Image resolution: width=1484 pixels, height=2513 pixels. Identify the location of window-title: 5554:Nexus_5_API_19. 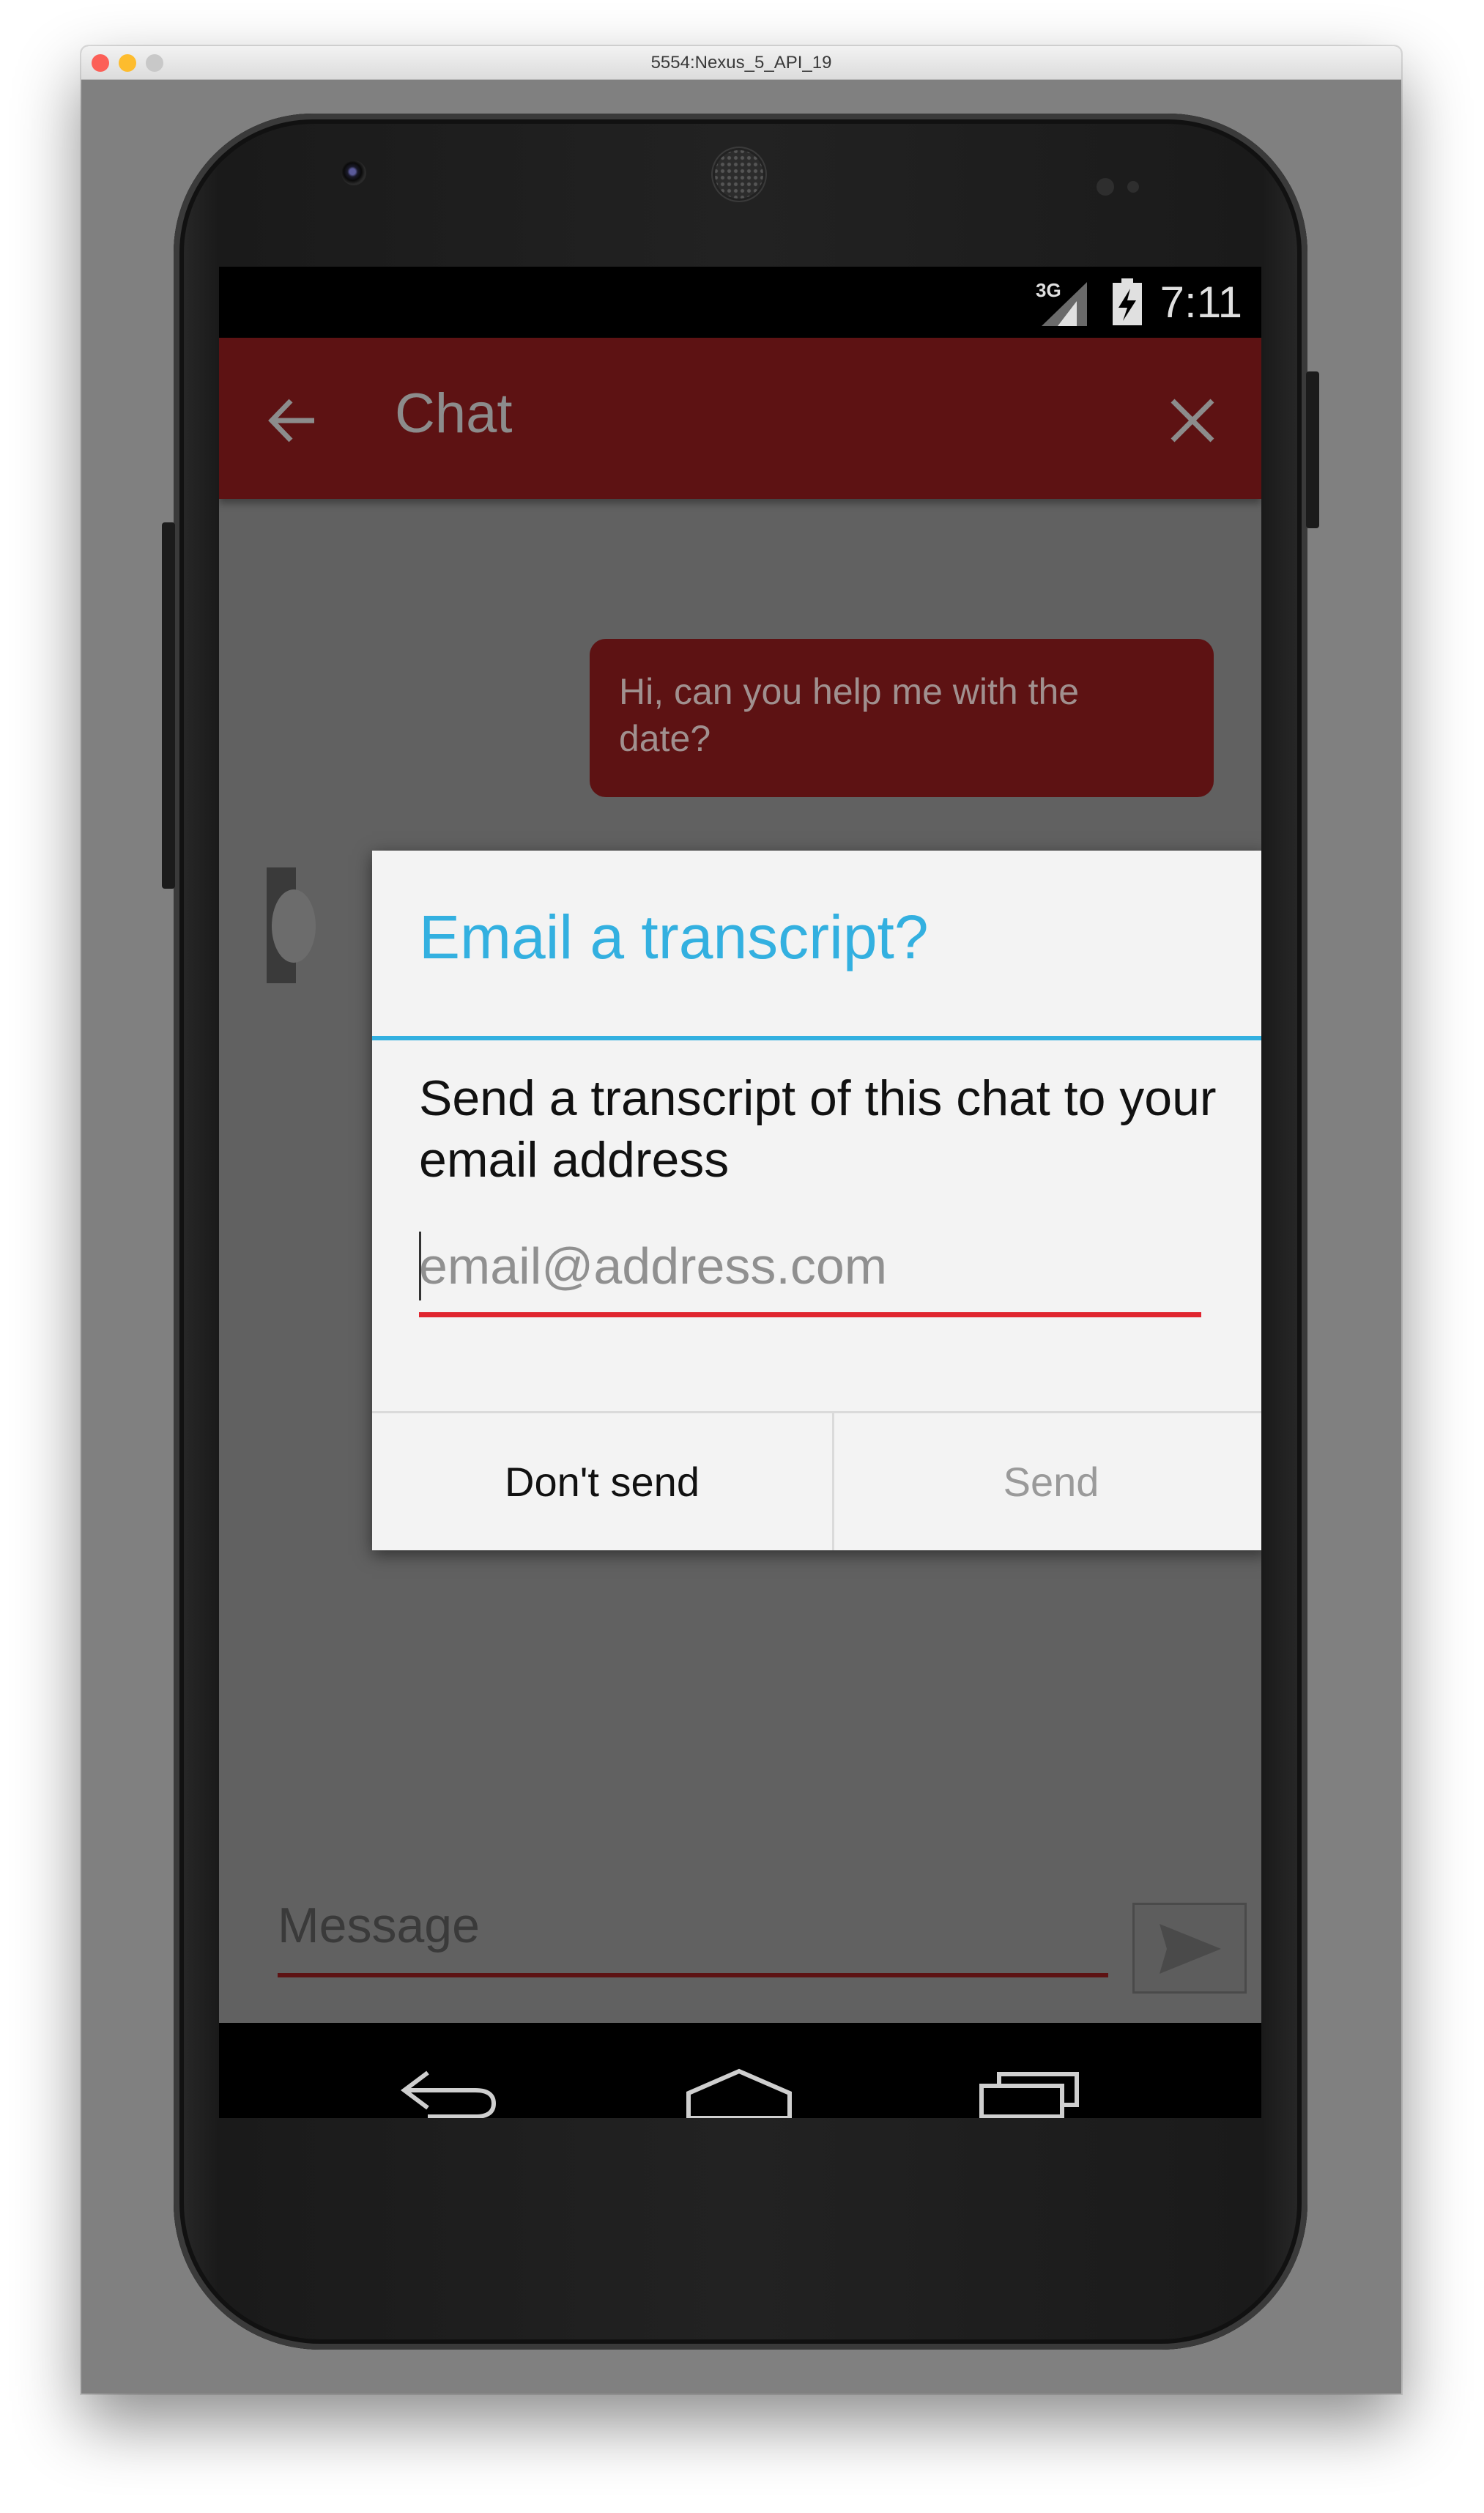
(741, 63).